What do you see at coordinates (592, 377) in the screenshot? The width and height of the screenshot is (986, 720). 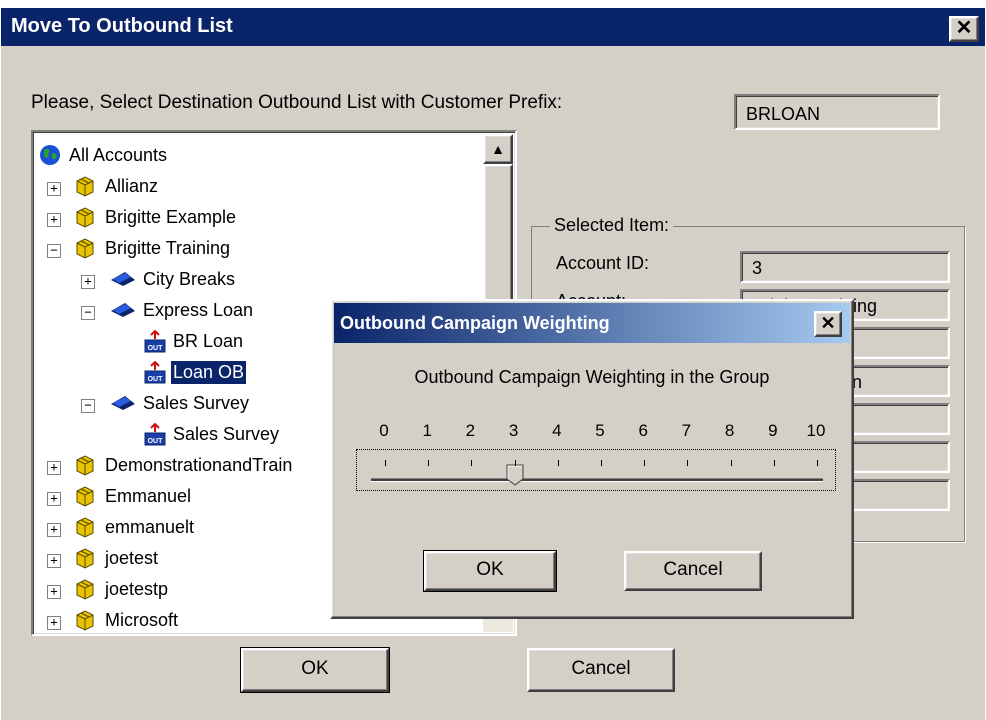 I see `weighting-prompt: Outbound Campaign Weighting in the Group` at bounding box center [592, 377].